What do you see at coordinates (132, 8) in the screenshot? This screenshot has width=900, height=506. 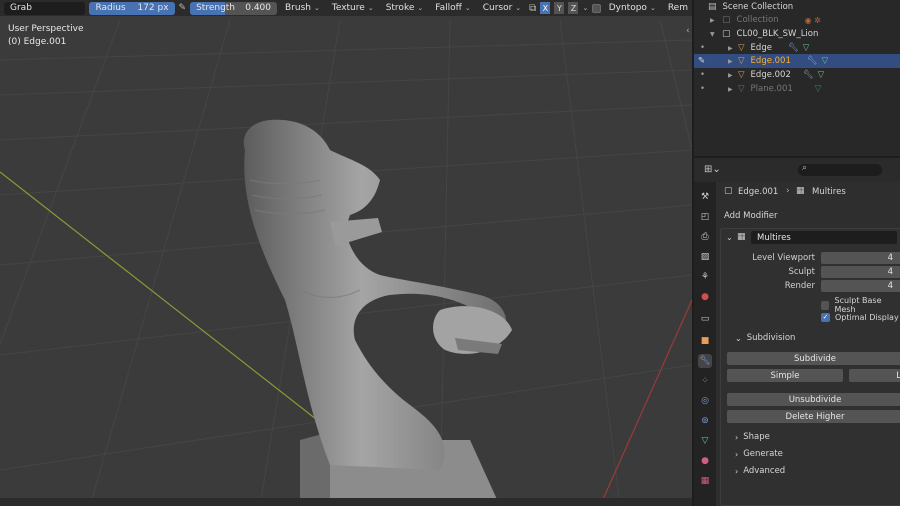 I see `radius-slider: Radius 172 px` at bounding box center [132, 8].